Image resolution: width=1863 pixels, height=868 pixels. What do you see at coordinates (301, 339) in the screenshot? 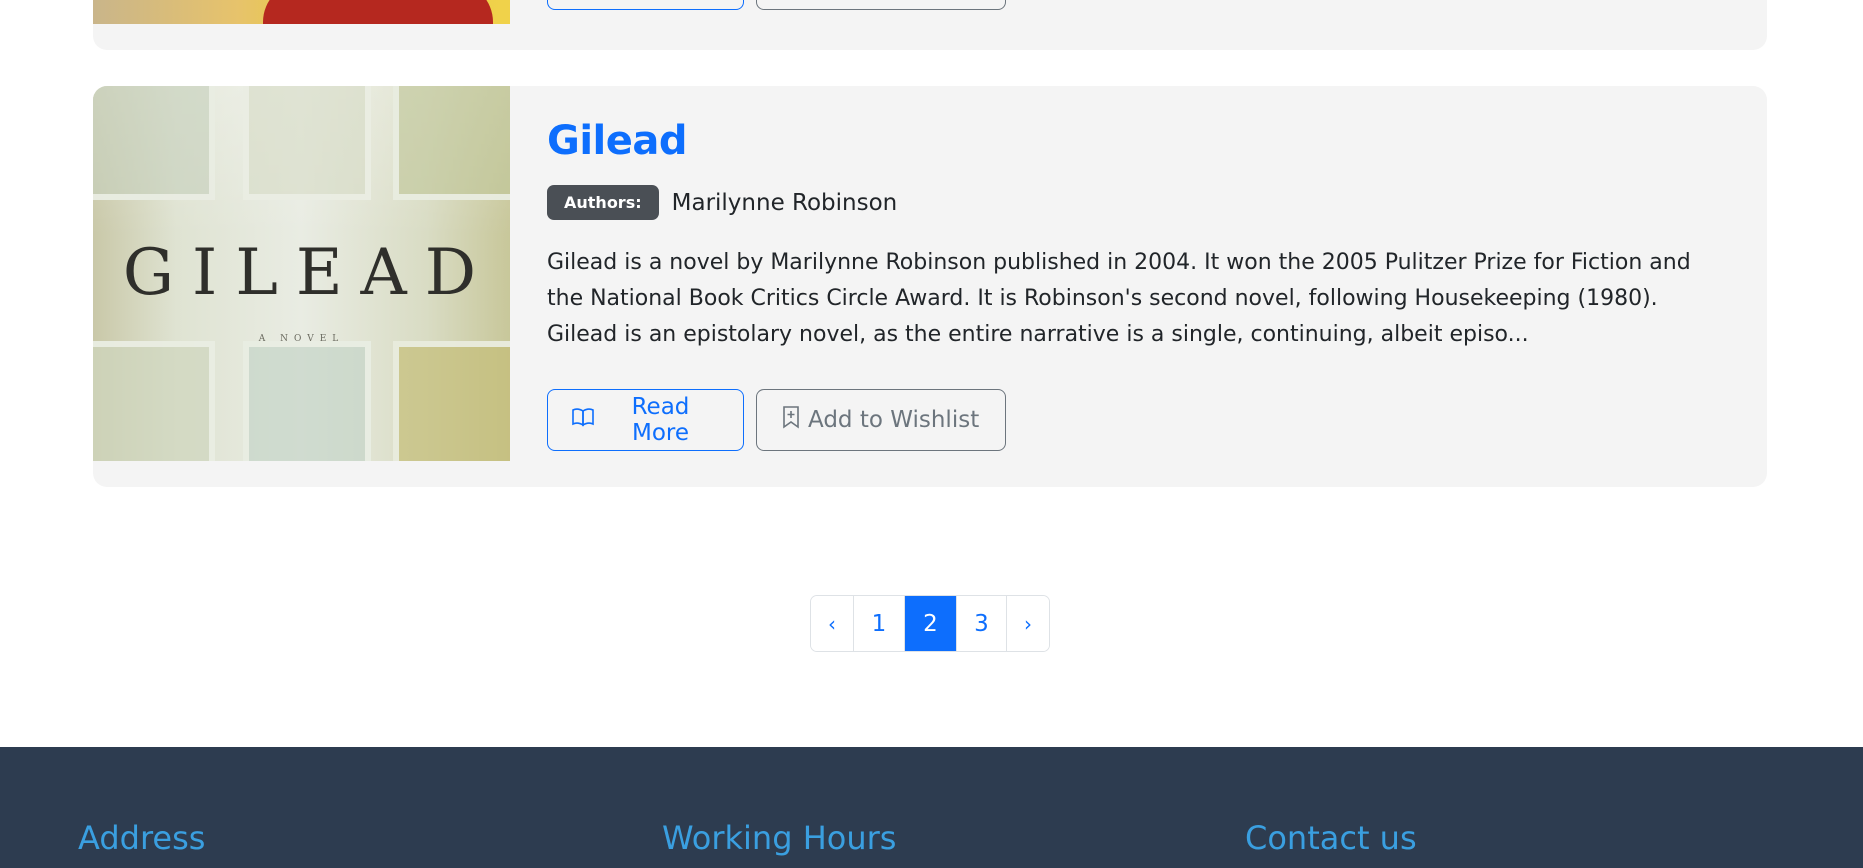
I see `cover-subtitle-text: A NOVEL` at bounding box center [301, 339].